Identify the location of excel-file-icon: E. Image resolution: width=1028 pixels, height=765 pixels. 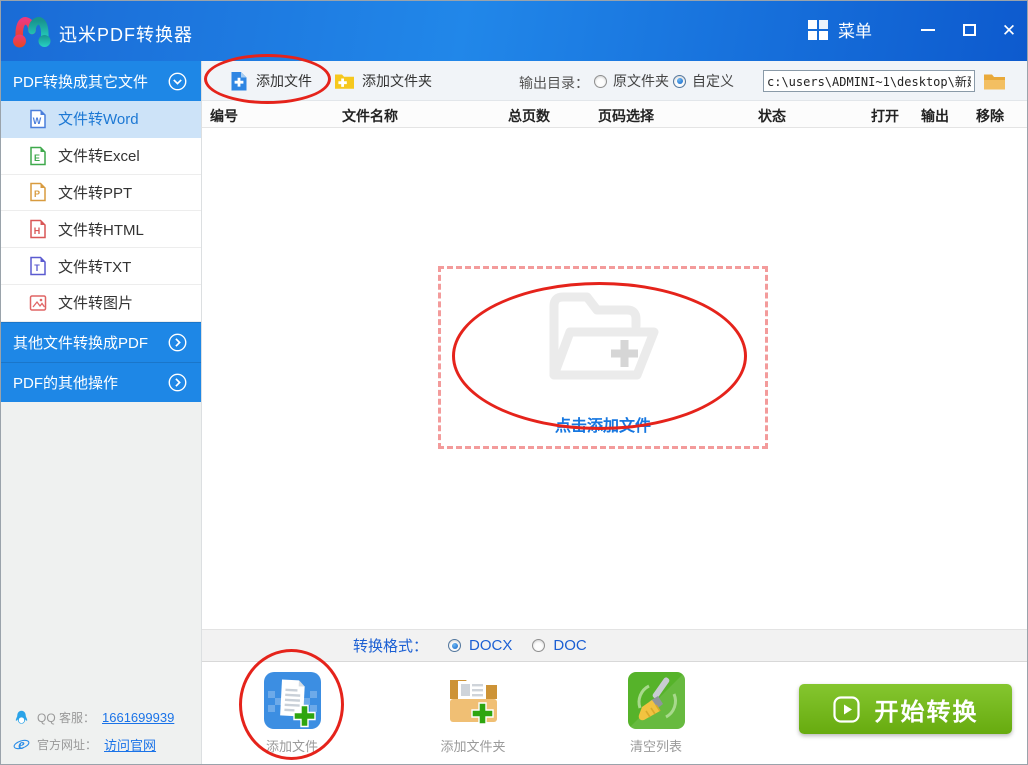
(38, 155).